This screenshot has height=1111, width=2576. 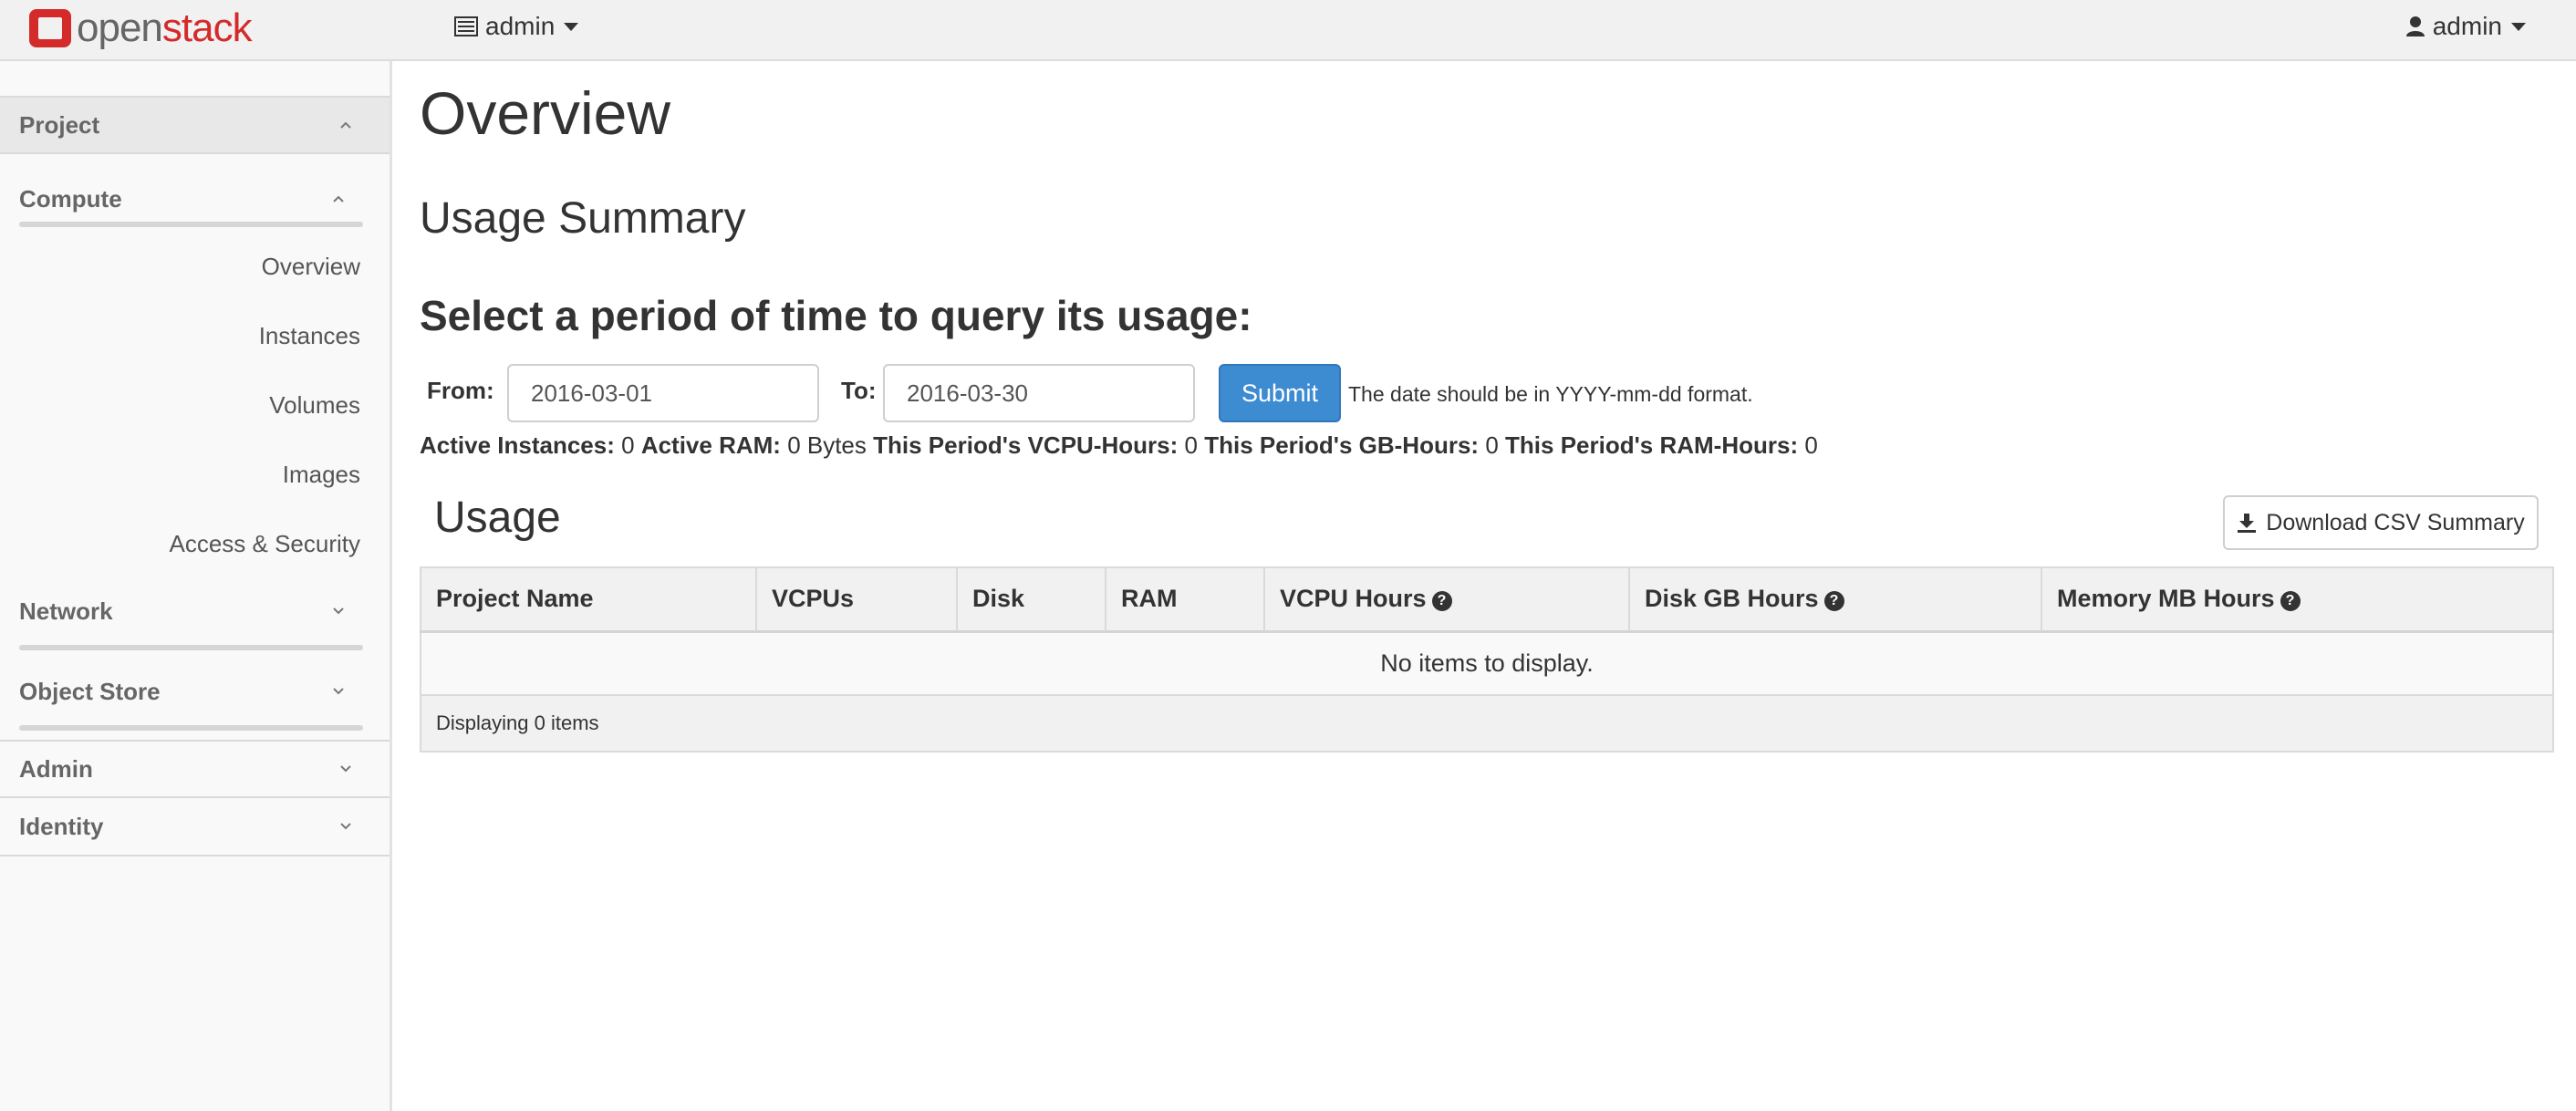 What do you see at coordinates (1342, 445) in the screenshot?
I see `stat-label: This Period's GB-Hours:` at bounding box center [1342, 445].